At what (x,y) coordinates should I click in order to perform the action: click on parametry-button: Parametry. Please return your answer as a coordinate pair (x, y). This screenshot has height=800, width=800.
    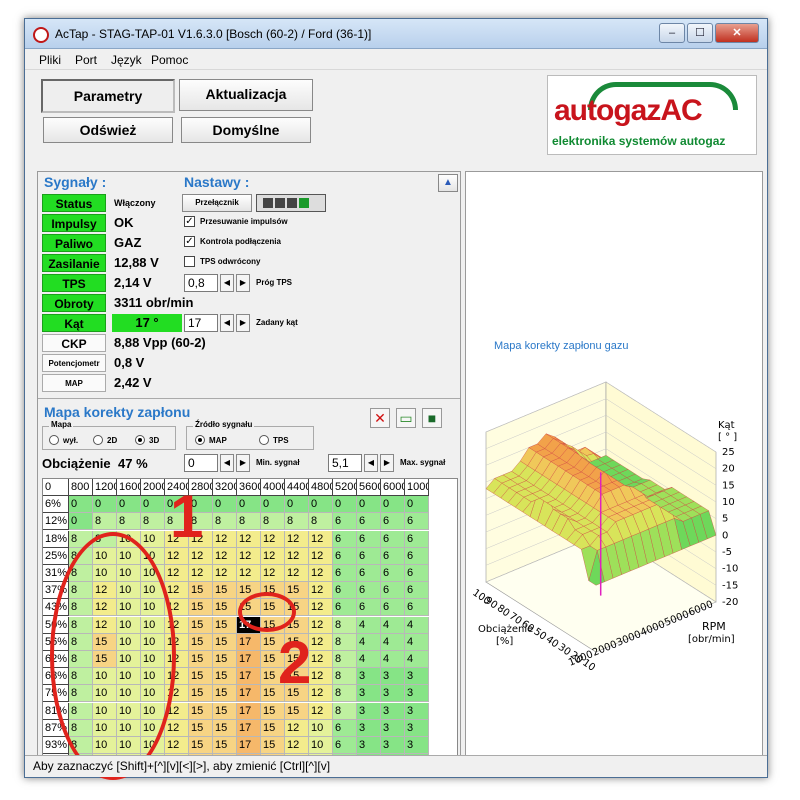
    Looking at the image, I should click on (108, 96).